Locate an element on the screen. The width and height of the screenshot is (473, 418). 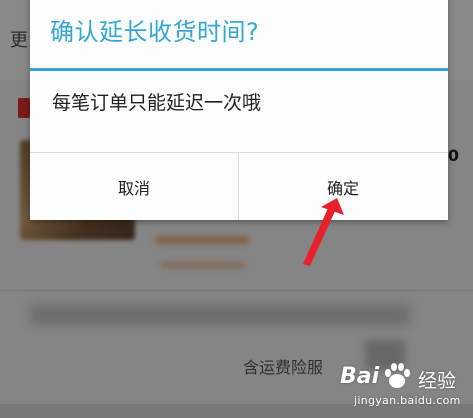
baidu-paw-icon is located at coordinates (397, 375).